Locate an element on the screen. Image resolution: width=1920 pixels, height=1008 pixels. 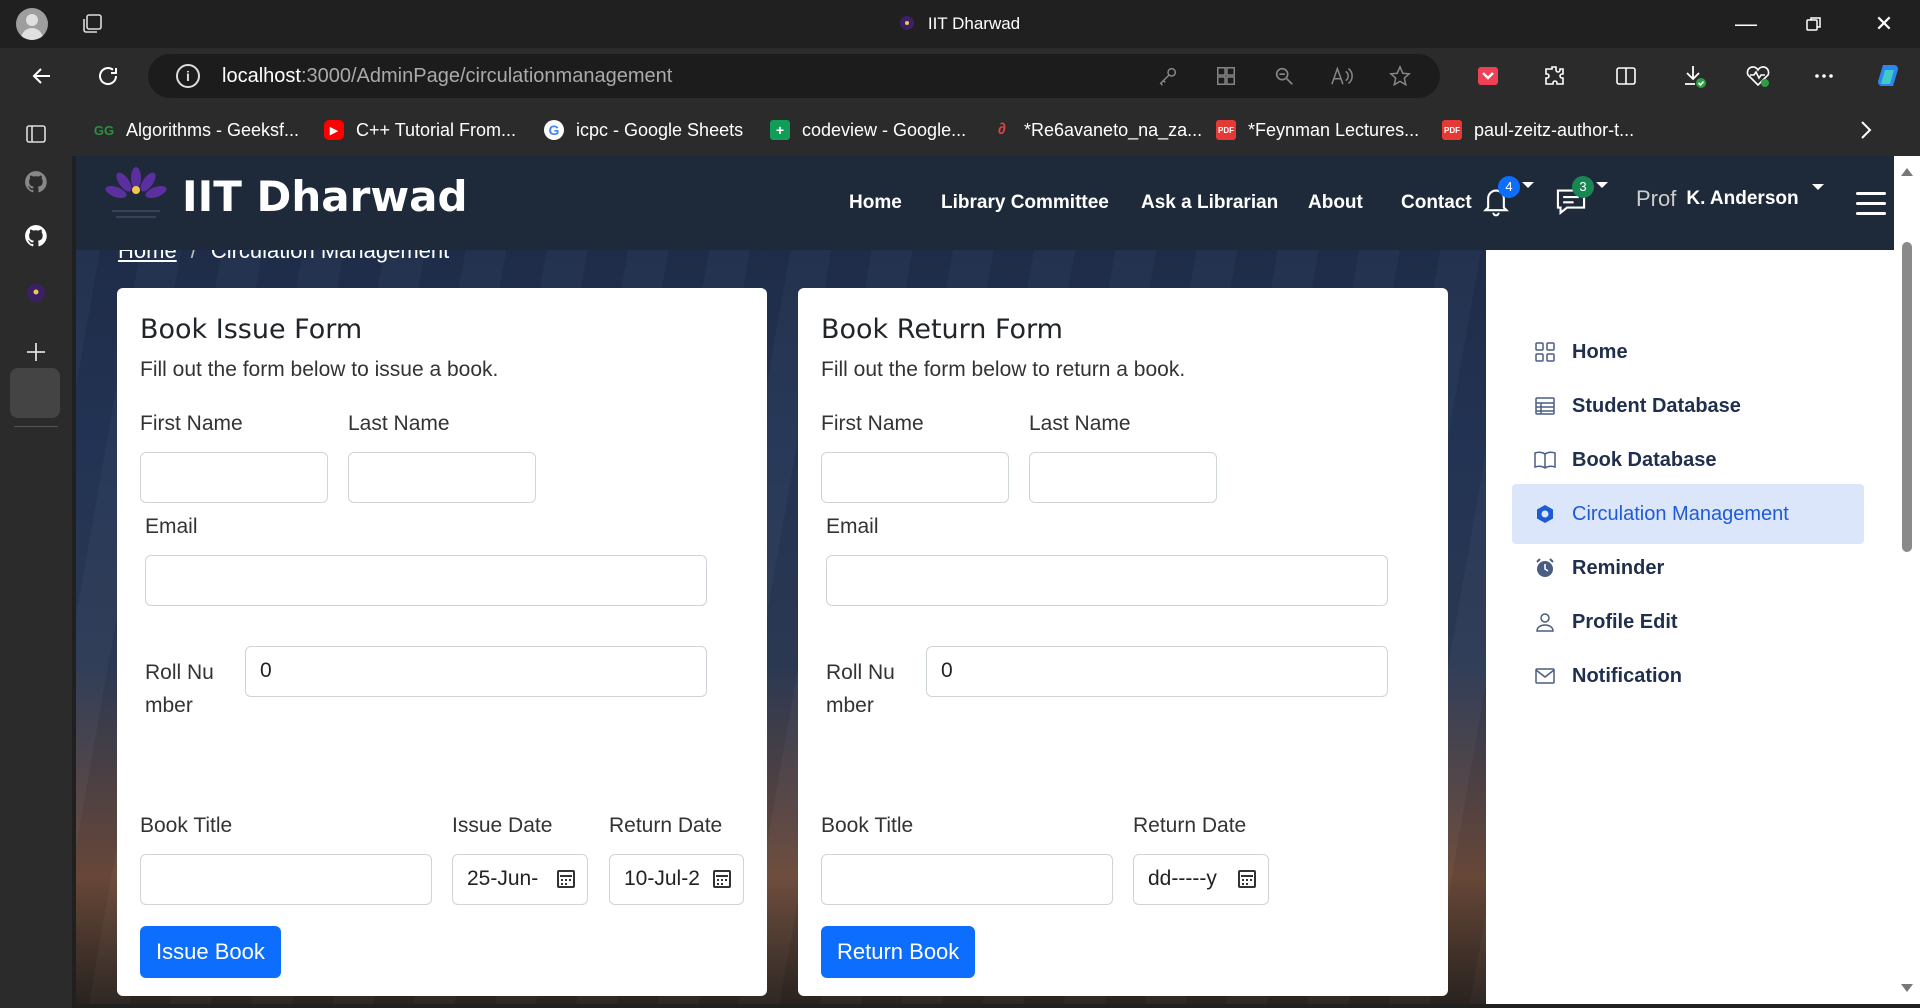
sidebar-item-label: Reminder is located at coordinates (1618, 567).